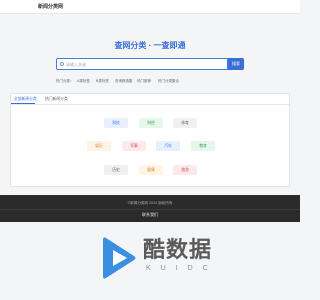 The width and height of the screenshot is (320, 300). Describe the element at coordinates (150, 99) in the screenshot. I see `tab-bar: 全部新闻分类 热门新闻分类` at that location.